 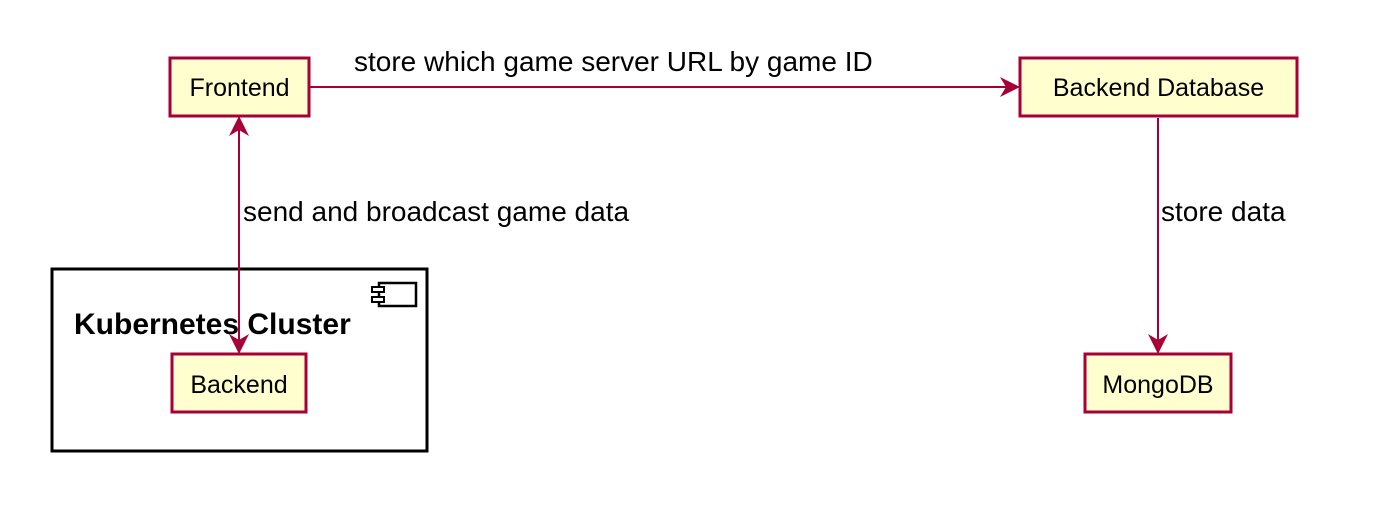 I want to click on component-icon, so click(x=394, y=294).